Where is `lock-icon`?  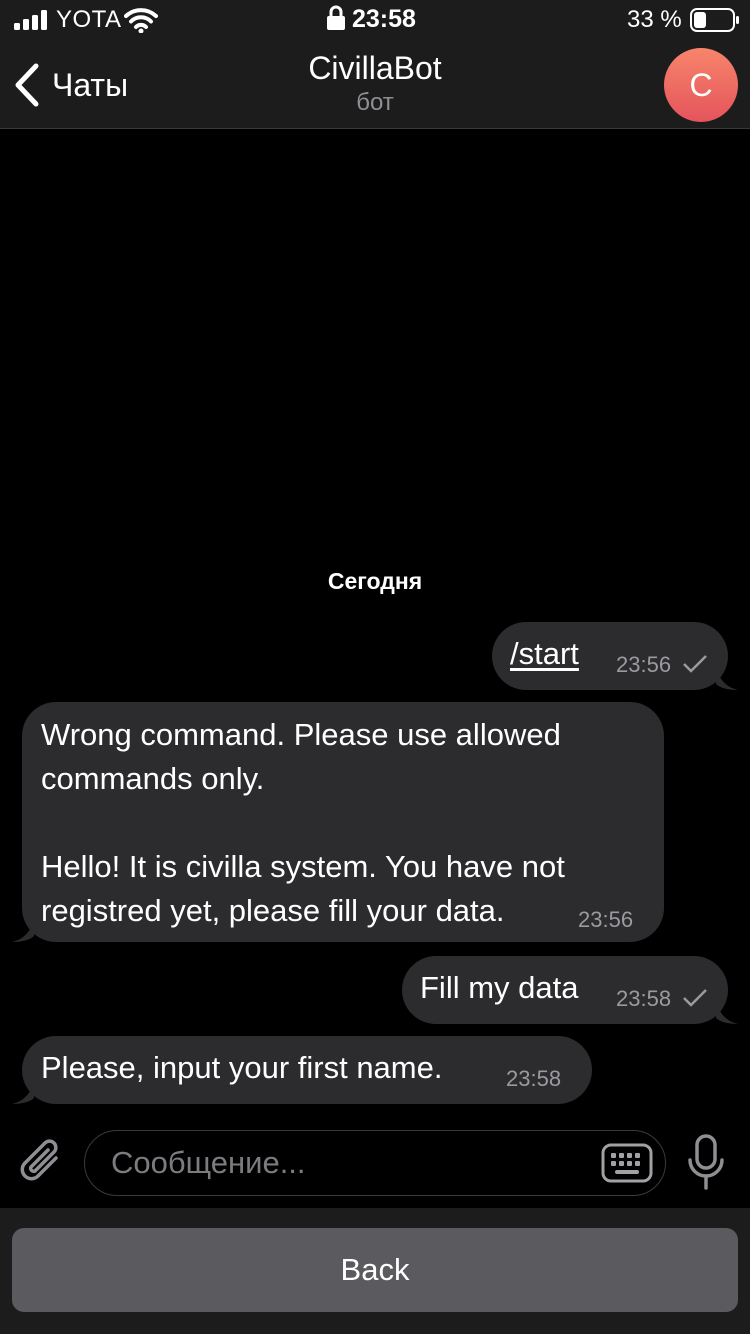 lock-icon is located at coordinates (336, 17).